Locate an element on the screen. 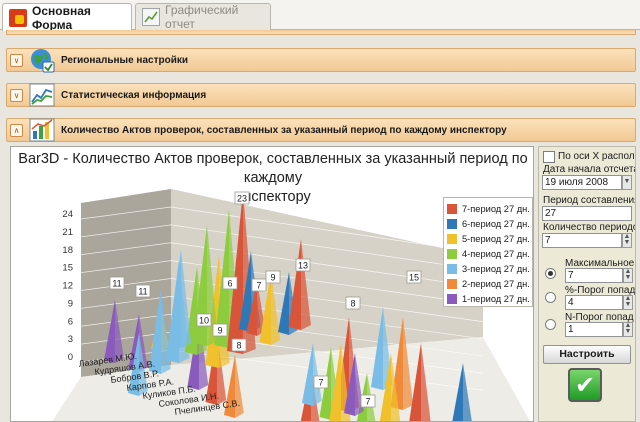  legend-item: 4-период 27 дн. is located at coordinates (488, 253).